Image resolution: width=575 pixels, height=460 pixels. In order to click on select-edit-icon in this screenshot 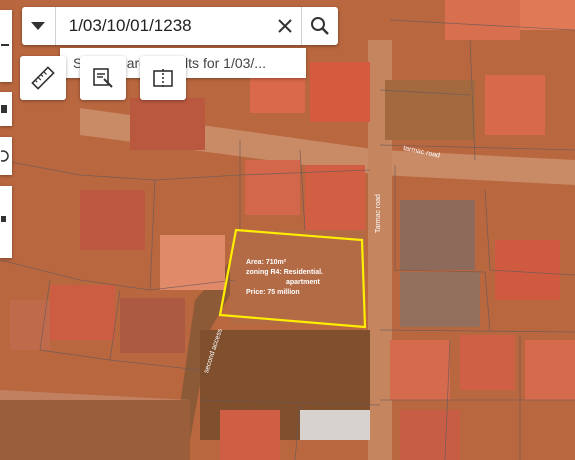, I will do `click(103, 78)`.